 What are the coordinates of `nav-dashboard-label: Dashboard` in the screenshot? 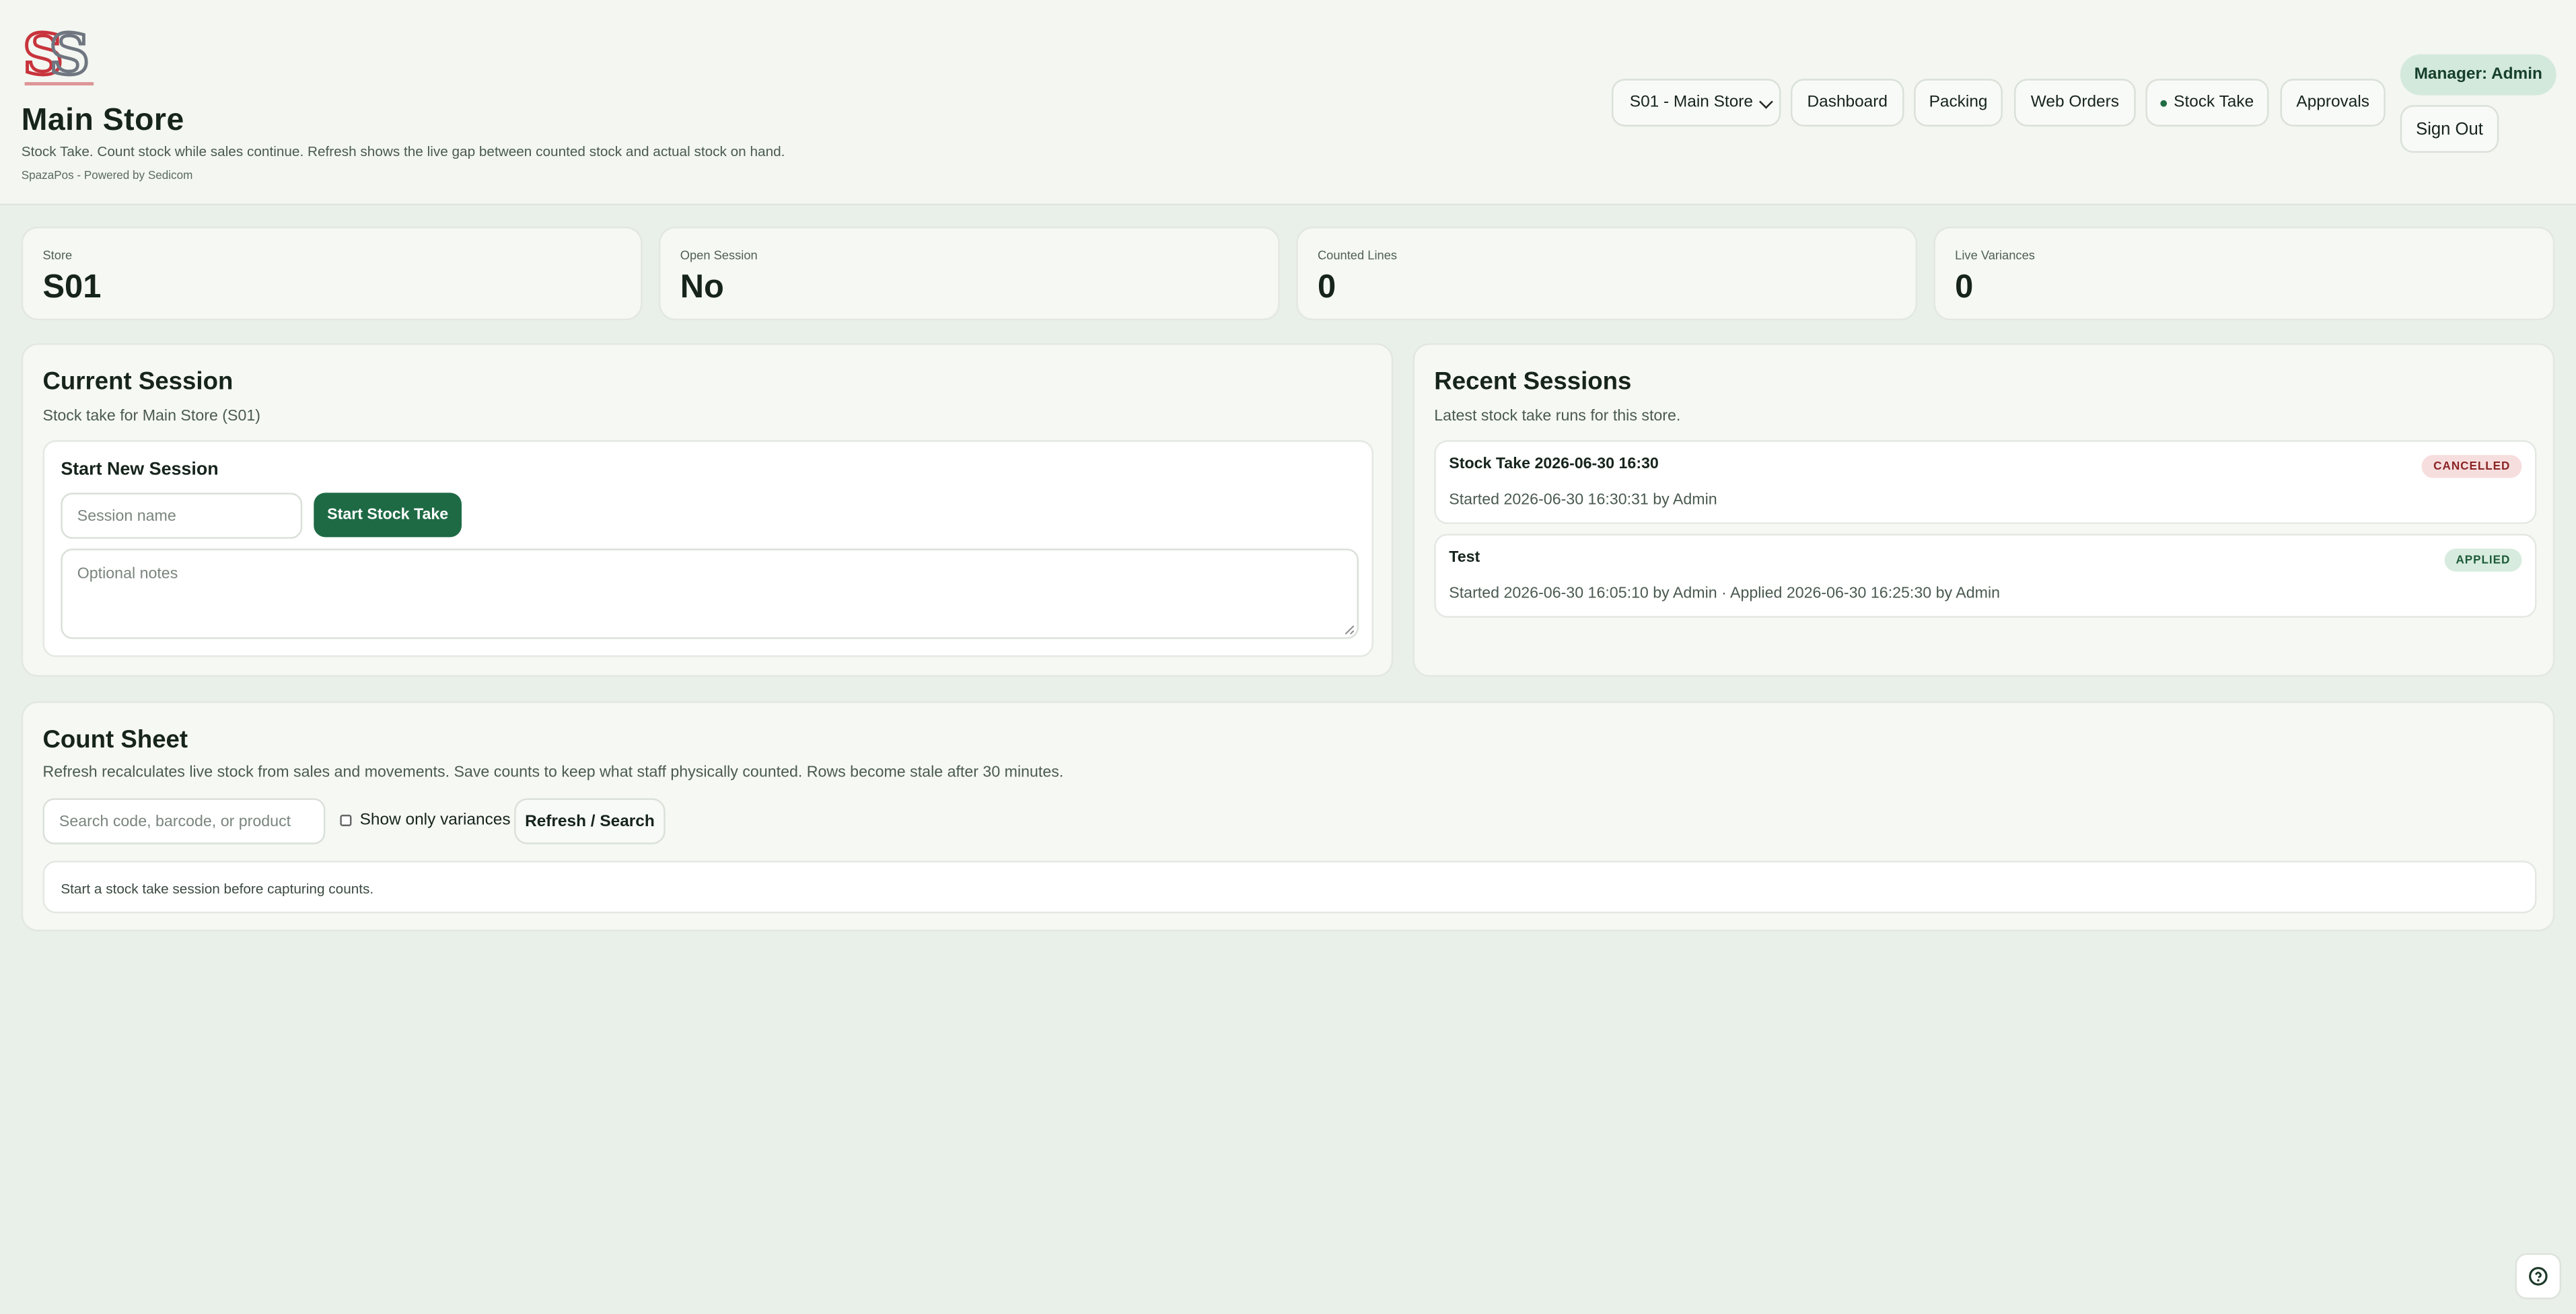 It's located at (1847, 103).